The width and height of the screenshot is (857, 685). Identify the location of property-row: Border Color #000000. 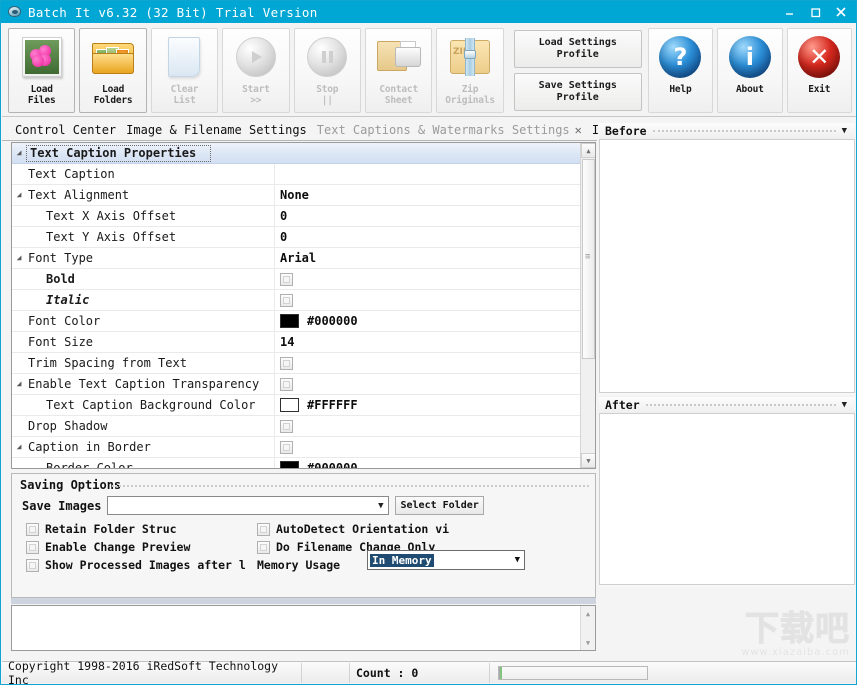
(297, 463).